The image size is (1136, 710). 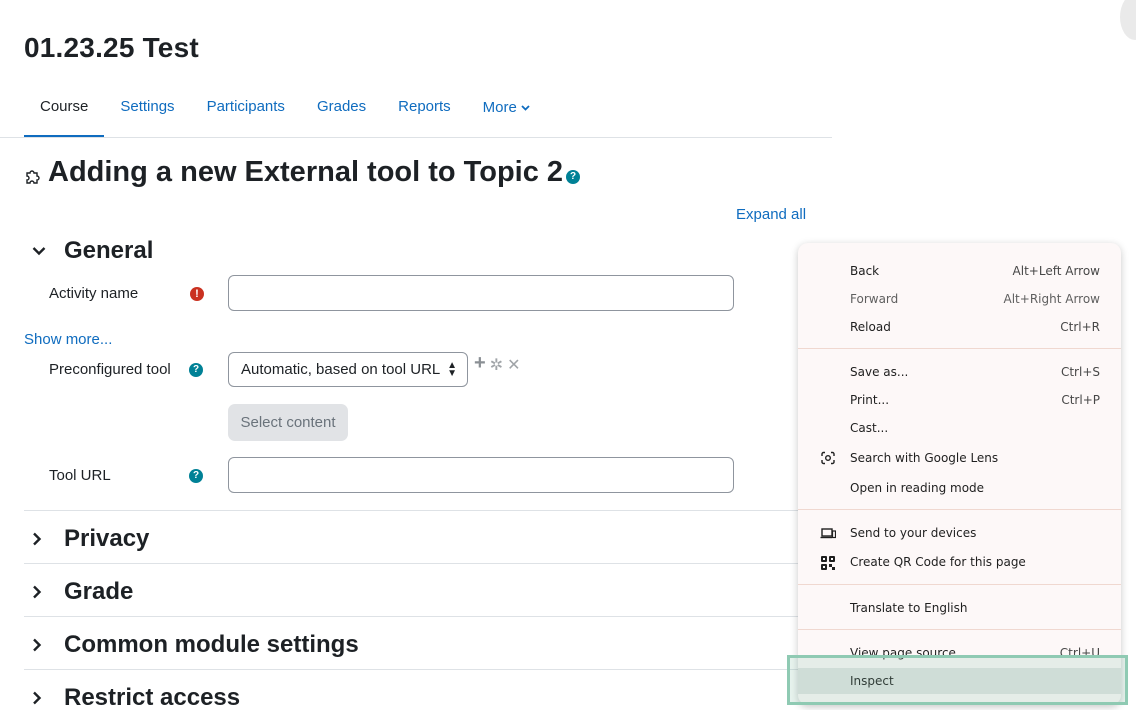 I want to click on google-lens-icon, so click(x=828, y=458).